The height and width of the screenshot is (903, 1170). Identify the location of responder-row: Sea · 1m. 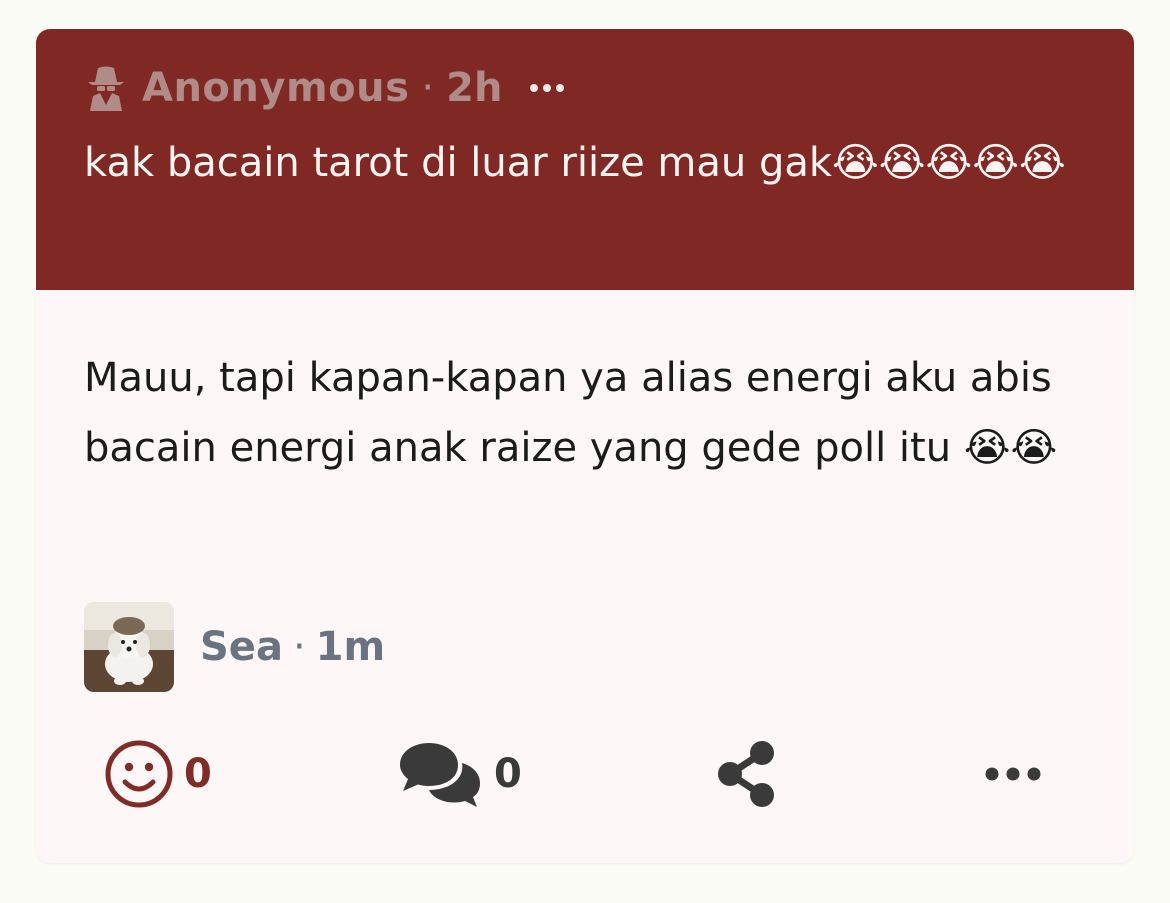
(234, 647).